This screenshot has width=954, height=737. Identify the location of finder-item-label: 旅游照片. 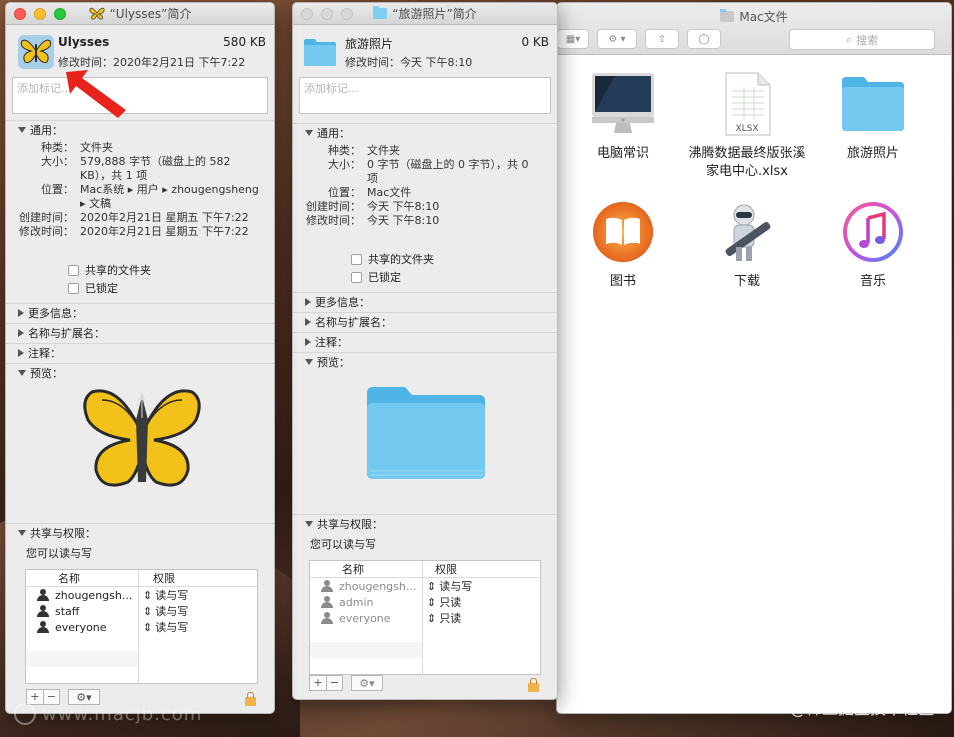
(872, 153).